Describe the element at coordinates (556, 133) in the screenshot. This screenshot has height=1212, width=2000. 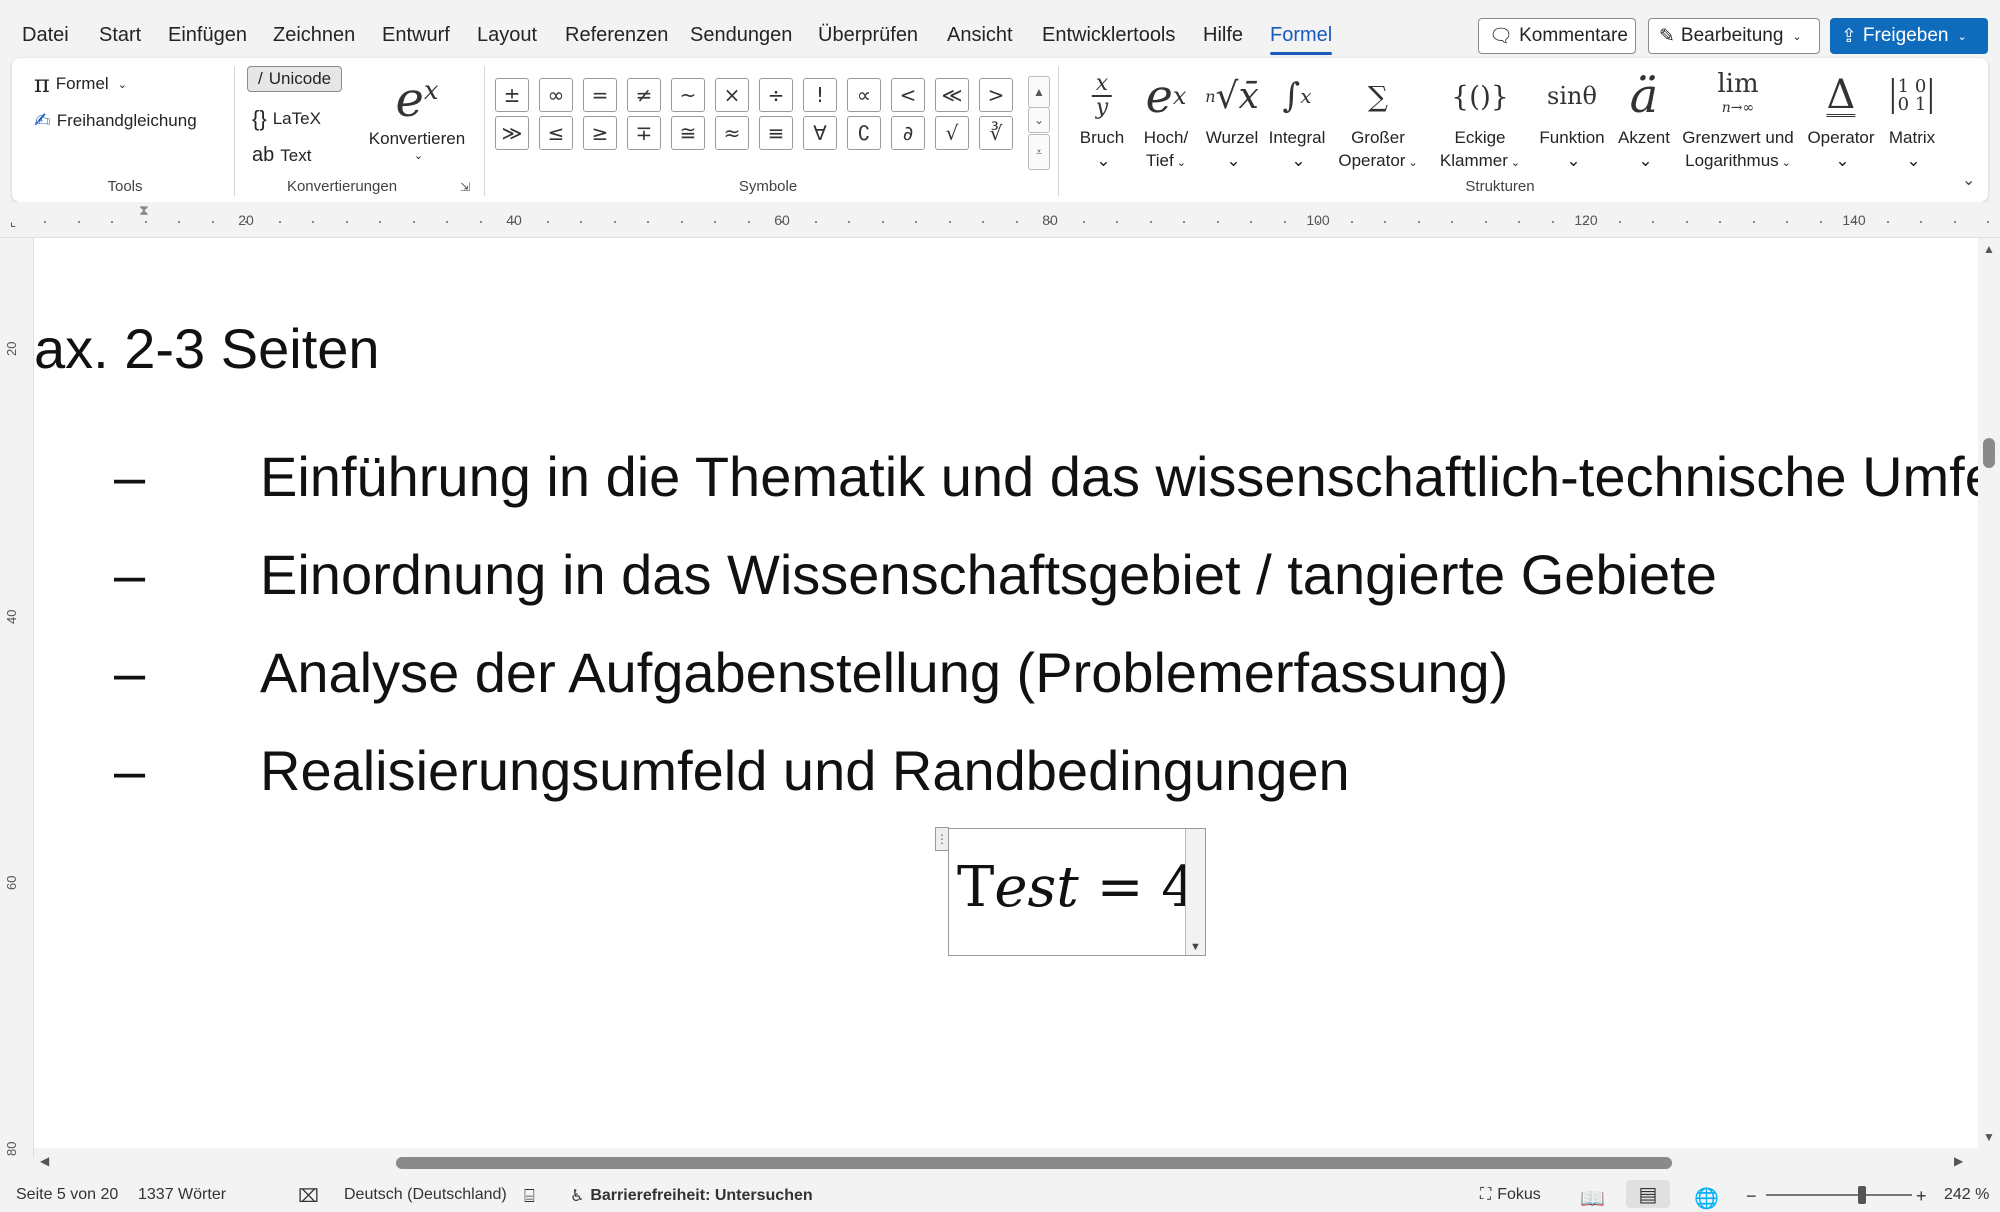
I see `symbol-button: ≤` at that location.